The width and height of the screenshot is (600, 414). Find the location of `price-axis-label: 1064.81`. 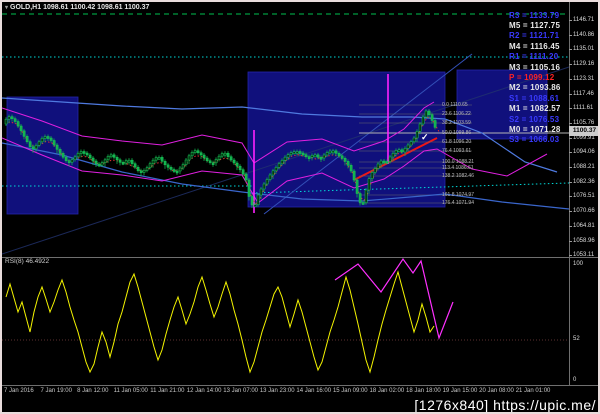

price-axis-label: 1064.81 is located at coordinates (584, 225).